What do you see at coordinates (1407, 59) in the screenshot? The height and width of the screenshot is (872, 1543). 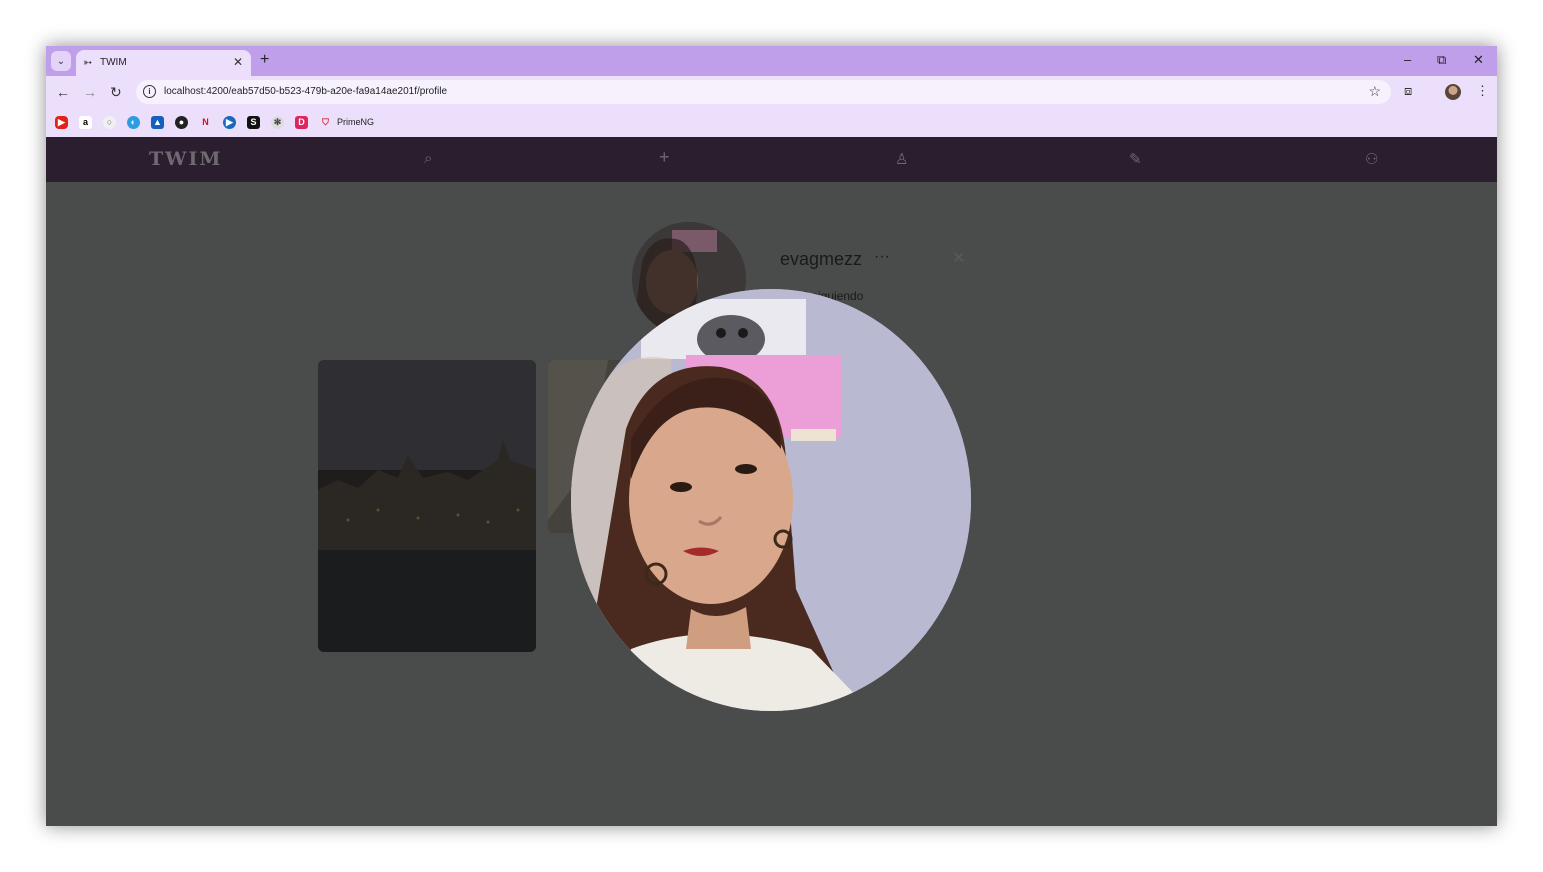 I see `minimize-button: –` at bounding box center [1407, 59].